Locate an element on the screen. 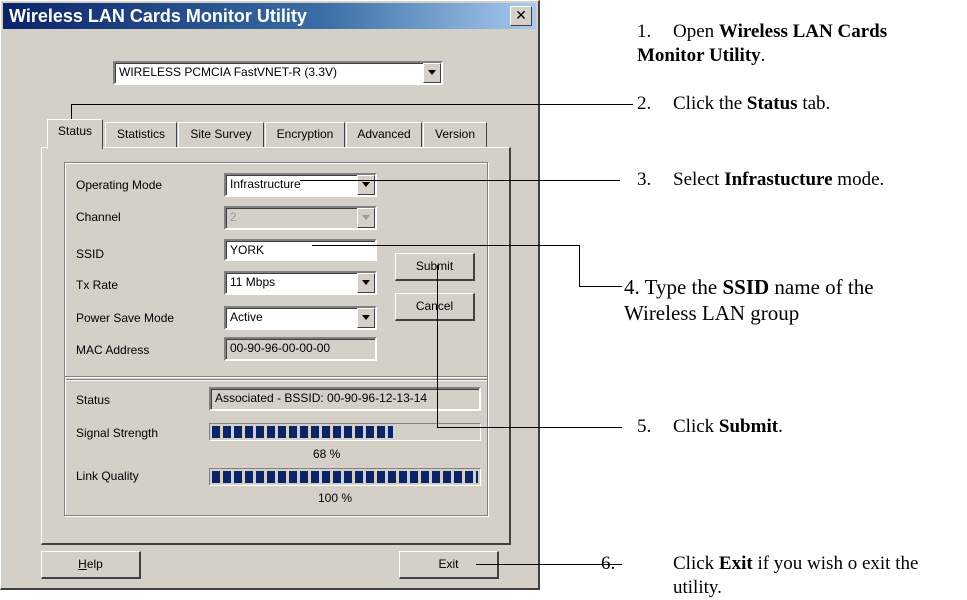  power-save-select: Active is located at coordinates (300, 318).